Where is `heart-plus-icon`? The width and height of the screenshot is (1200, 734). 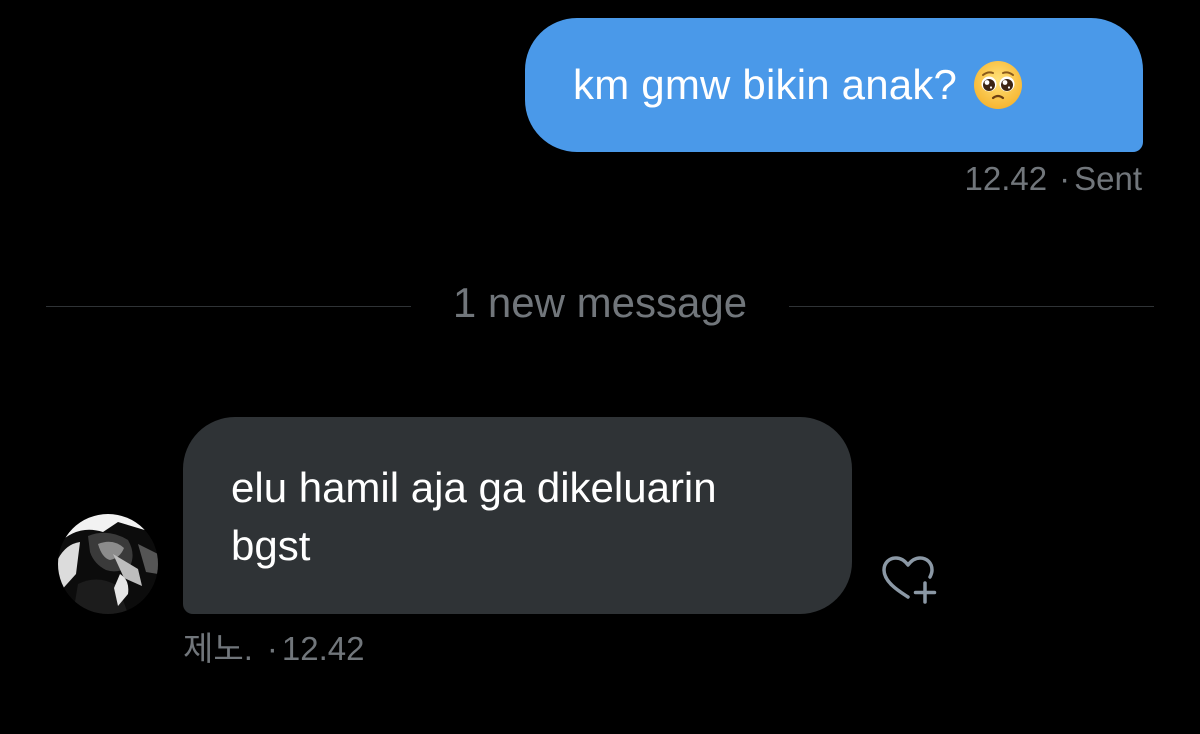
heart-plus-icon is located at coordinates (909, 580).